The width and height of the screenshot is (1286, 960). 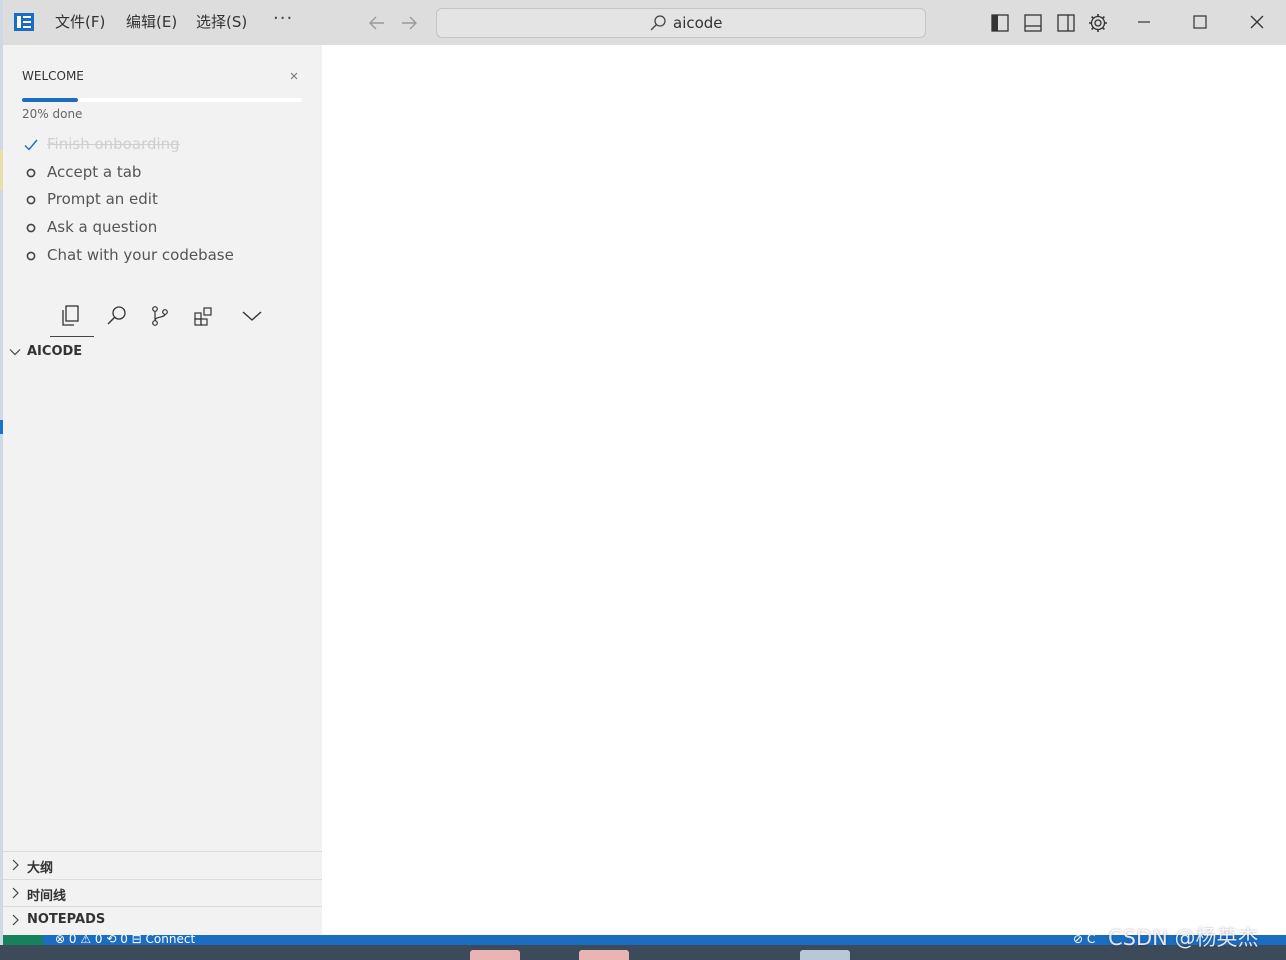 I want to click on forward-arrow-icon, so click(x=409, y=23).